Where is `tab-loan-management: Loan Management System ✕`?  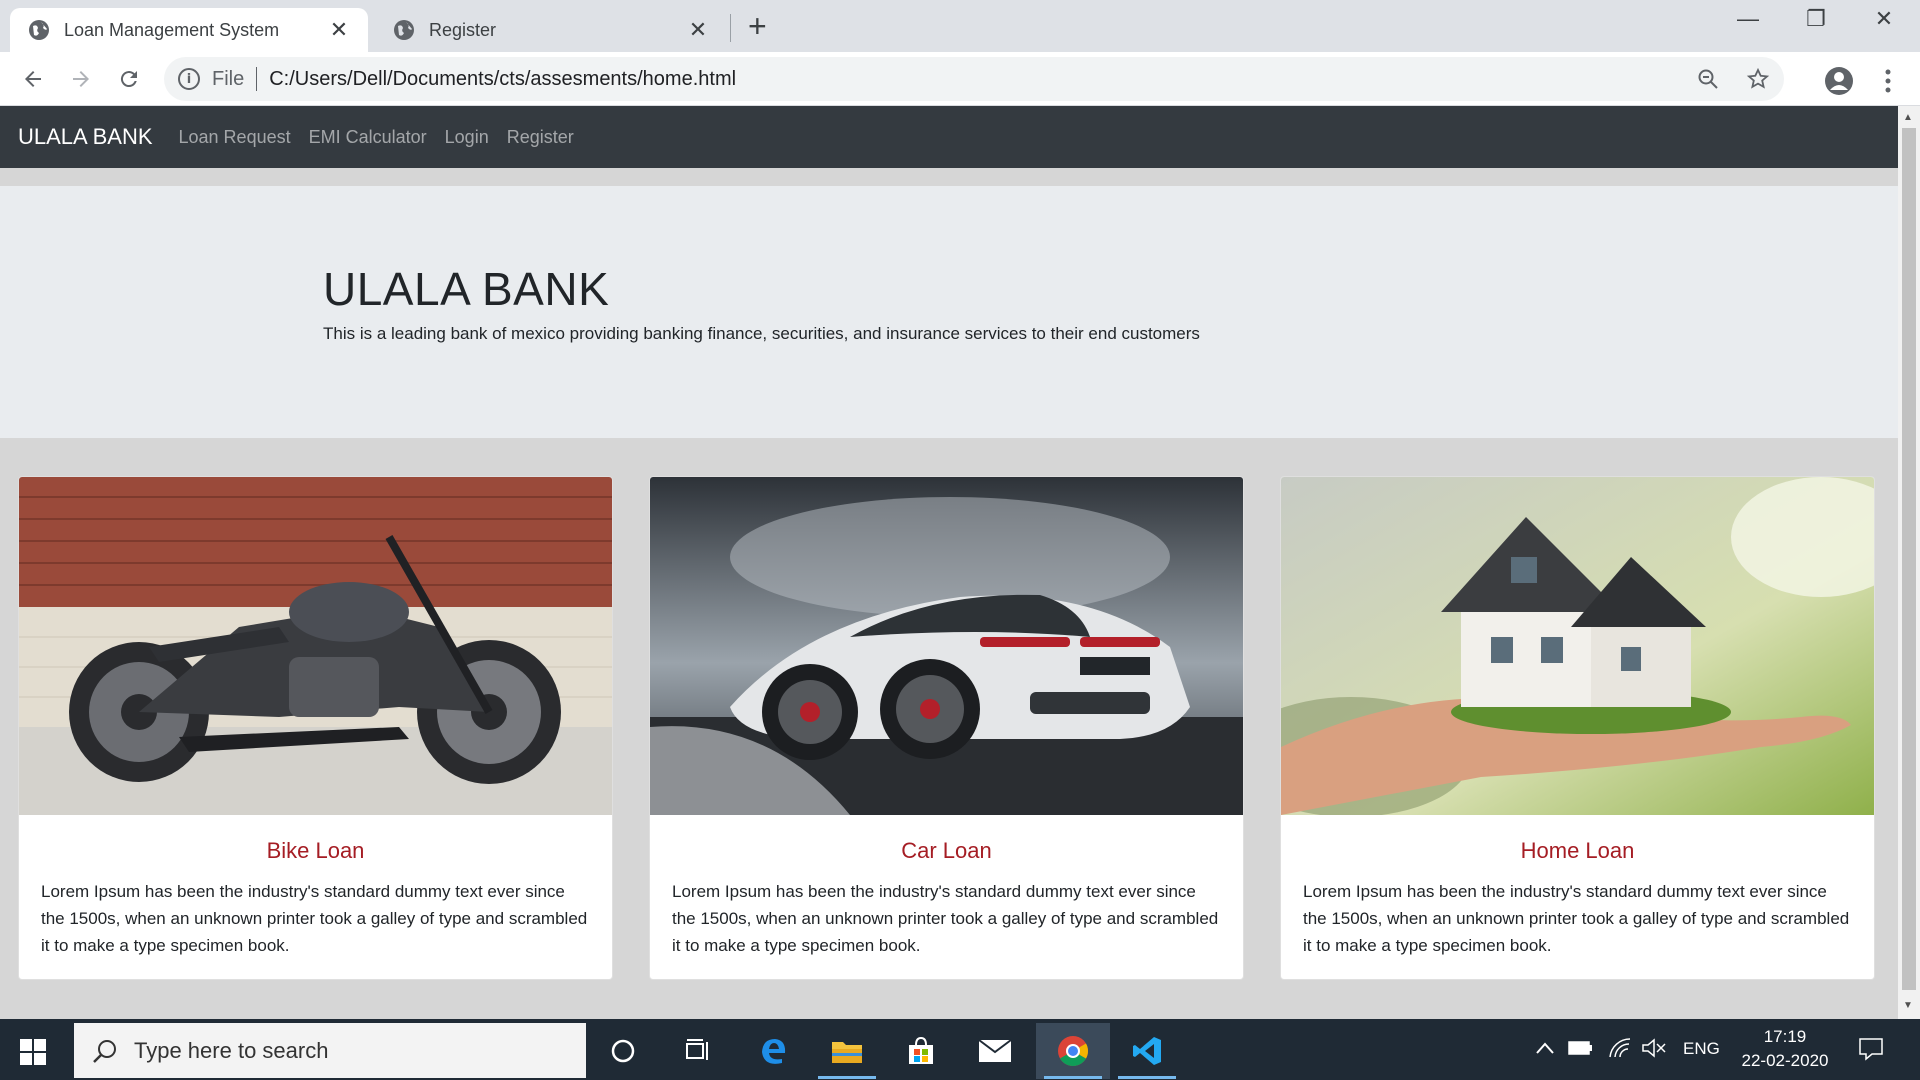 tab-loan-management: Loan Management System ✕ is located at coordinates (189, 30).